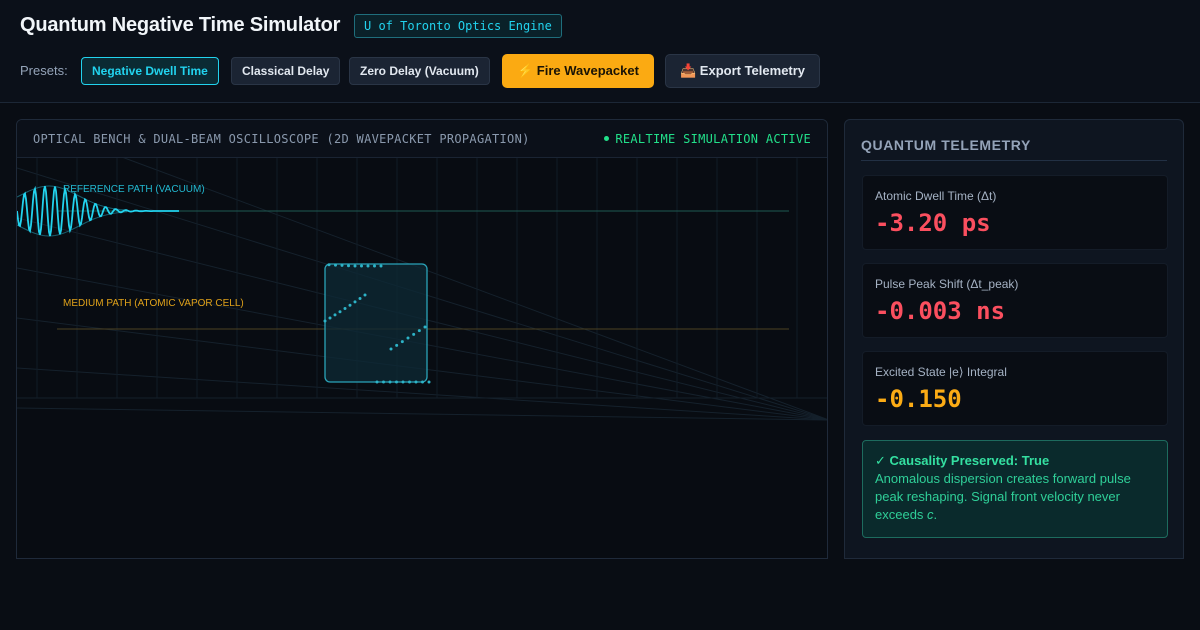 This screenshot has height=630, width=1200. Describe the element at coordinates (1015, 388) in the screenshot. I see `excited-state-card: Excited State |e⟩ Integral -0.150` at that location.